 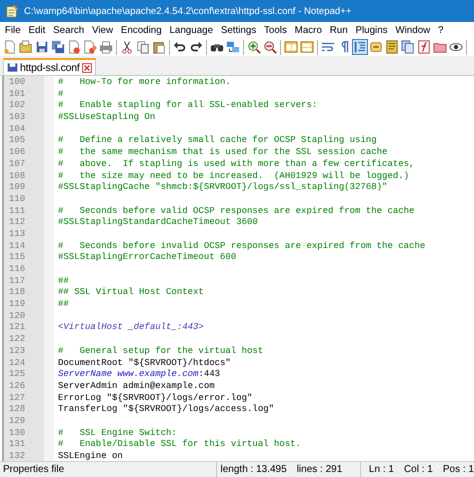 What do you see at coordinates (10, 47) in the screenshot?
I see `new-file-button` at bounding box center [10, 47].